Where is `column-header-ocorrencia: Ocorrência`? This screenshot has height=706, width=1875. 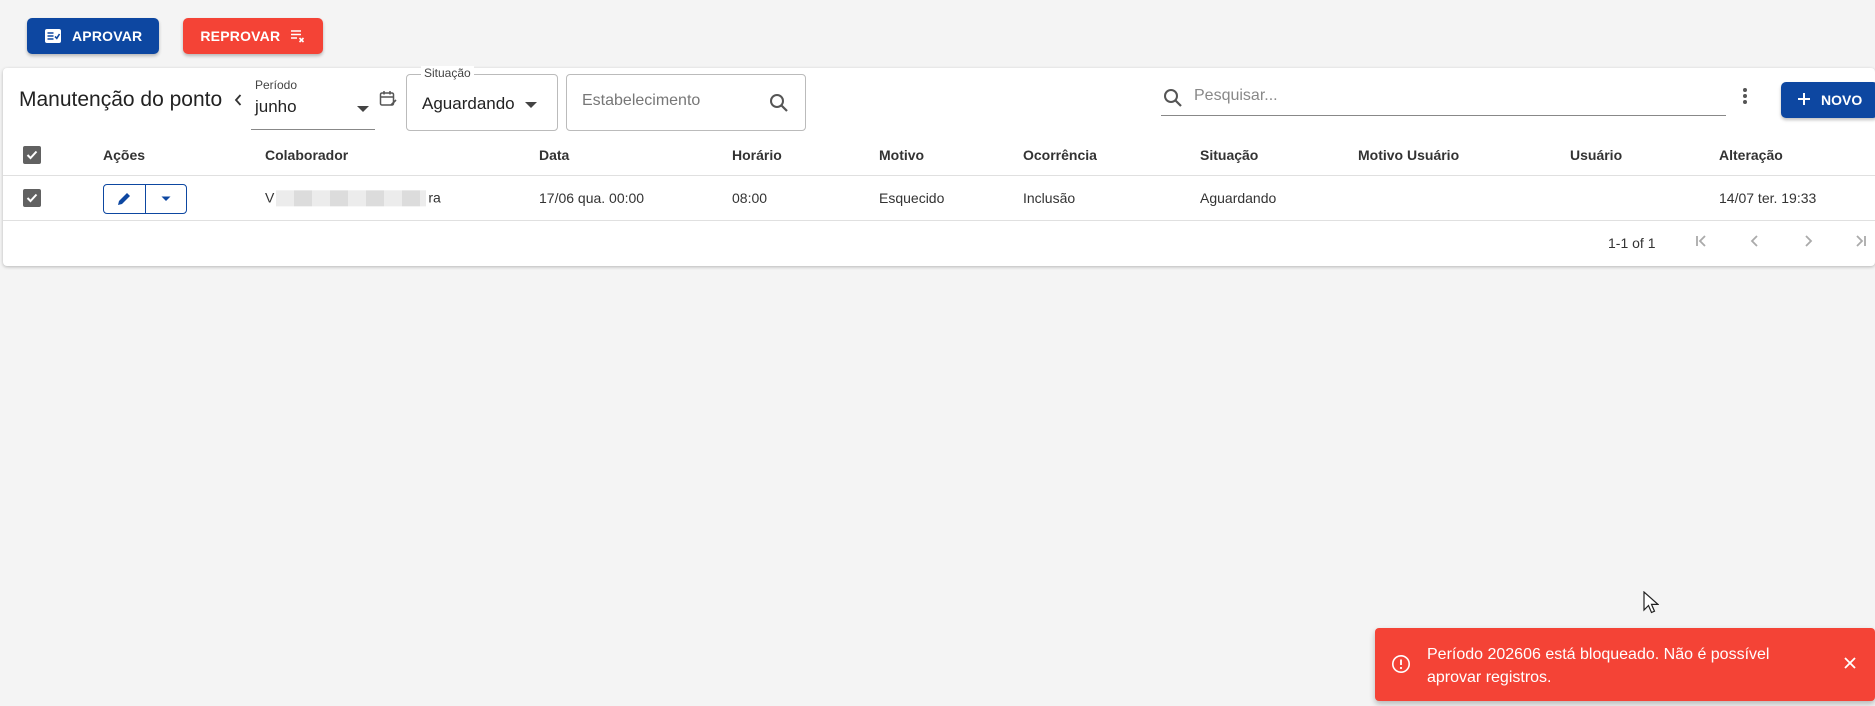 column-header-ocorrencia: Ocorrência is located at coordinates (1060, 155).